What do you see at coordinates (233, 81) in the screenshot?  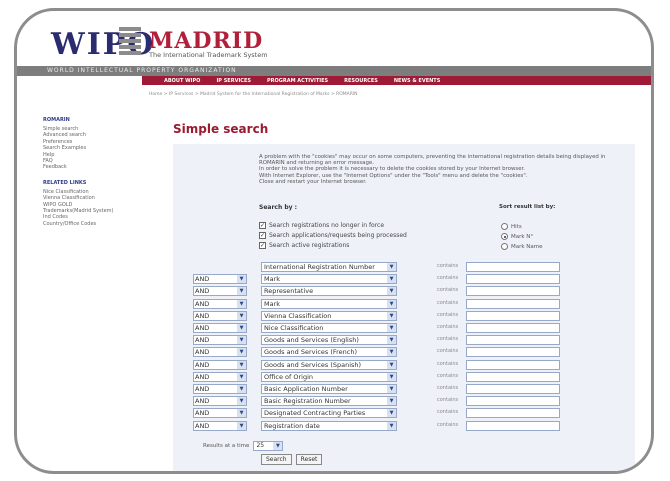 I see `nav-ip-services: IP SERVICES` at bounding box center [233, 81].